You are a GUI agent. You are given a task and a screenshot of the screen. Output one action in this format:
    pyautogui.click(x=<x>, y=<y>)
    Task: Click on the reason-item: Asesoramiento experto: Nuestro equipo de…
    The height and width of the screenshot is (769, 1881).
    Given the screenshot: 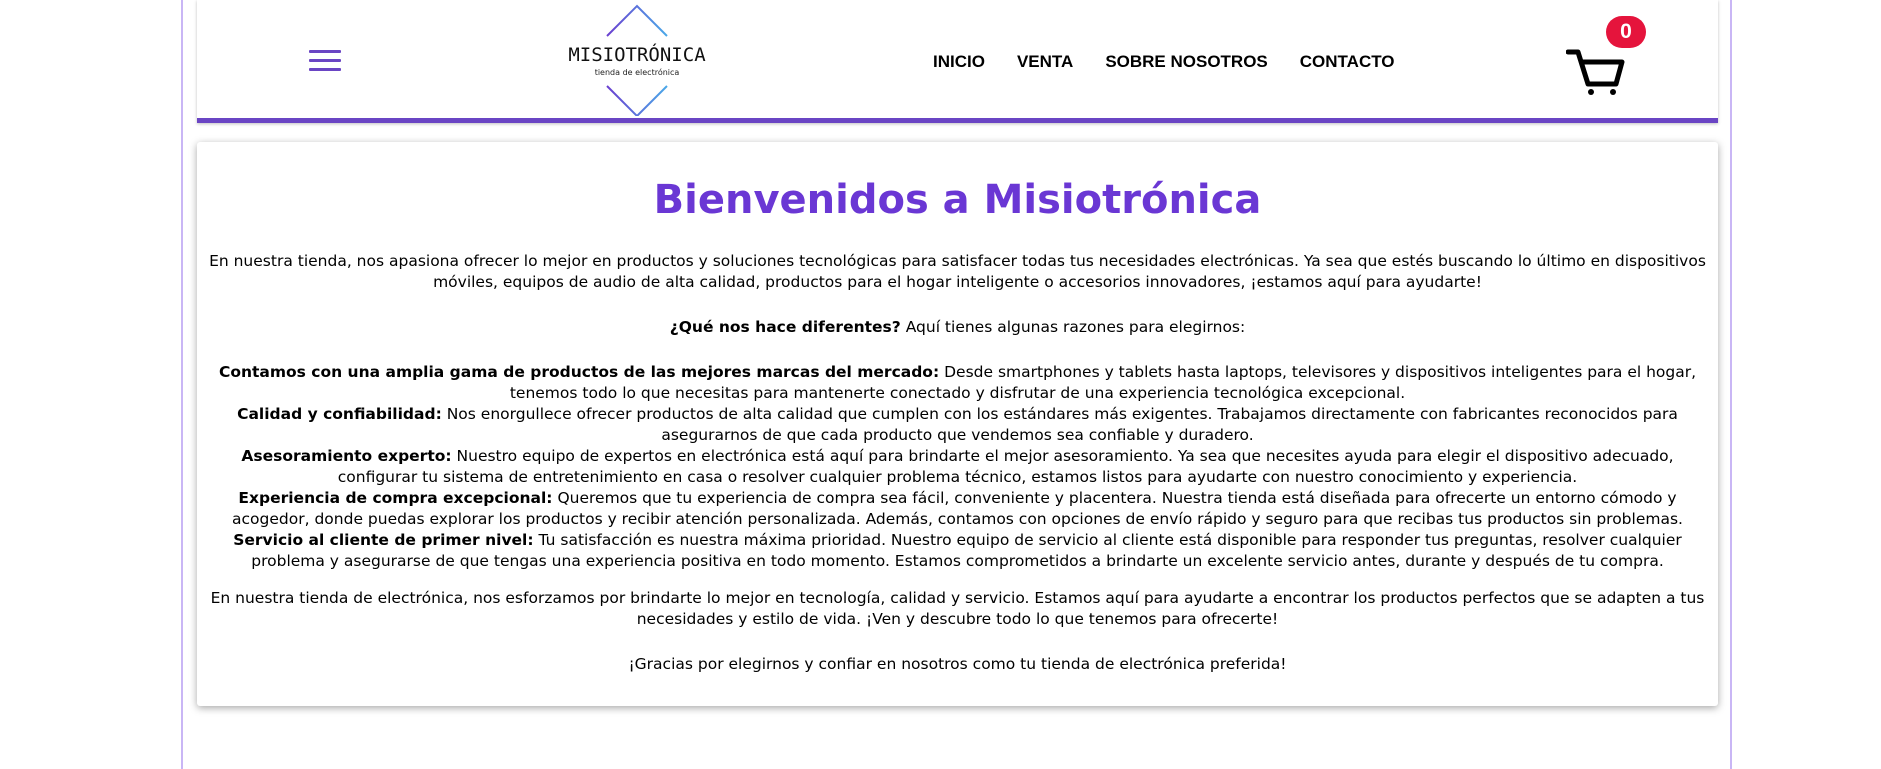 What is the action you would take?
    pyautogui.click(x=957, y=467)
    